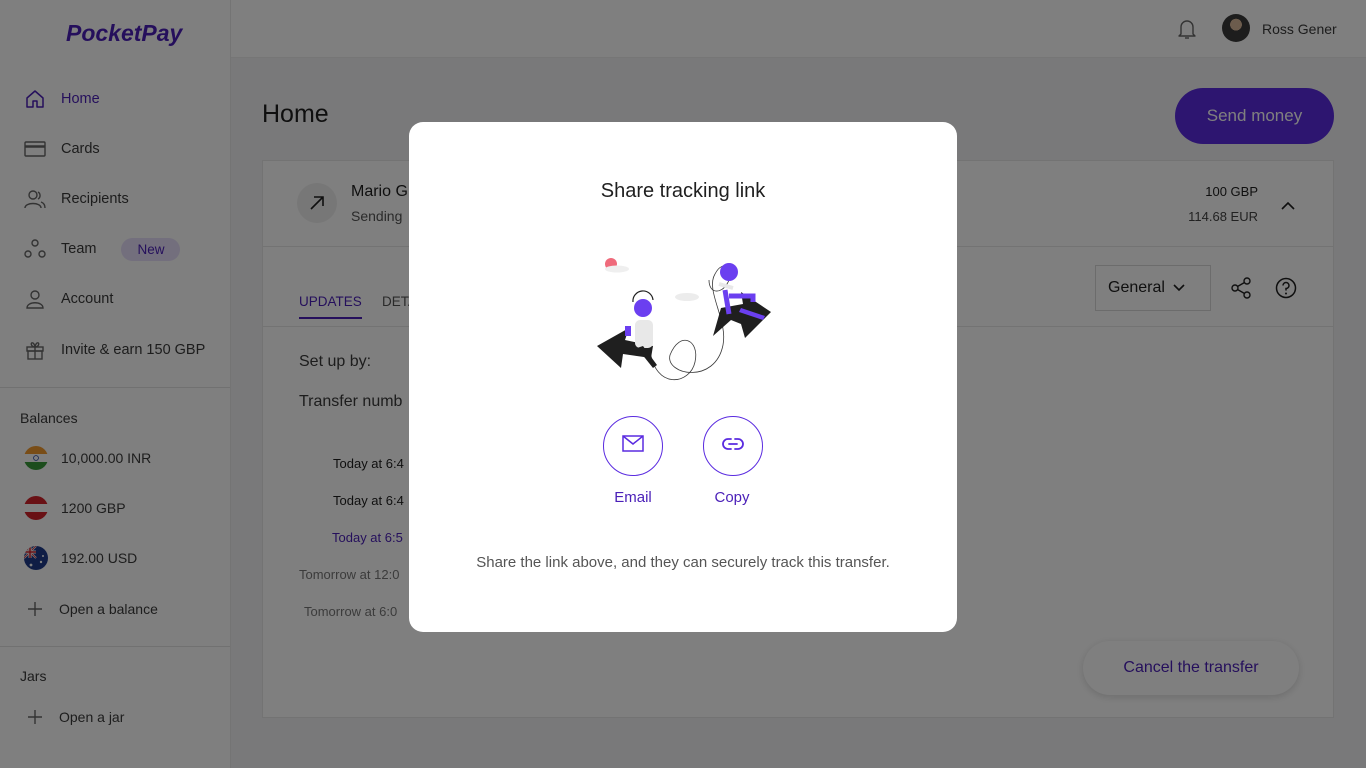 The image size is (1366, 768). Describe the element at coordinates (732, 497) in the screenshot. I see `copy-label: Copy` at that location.